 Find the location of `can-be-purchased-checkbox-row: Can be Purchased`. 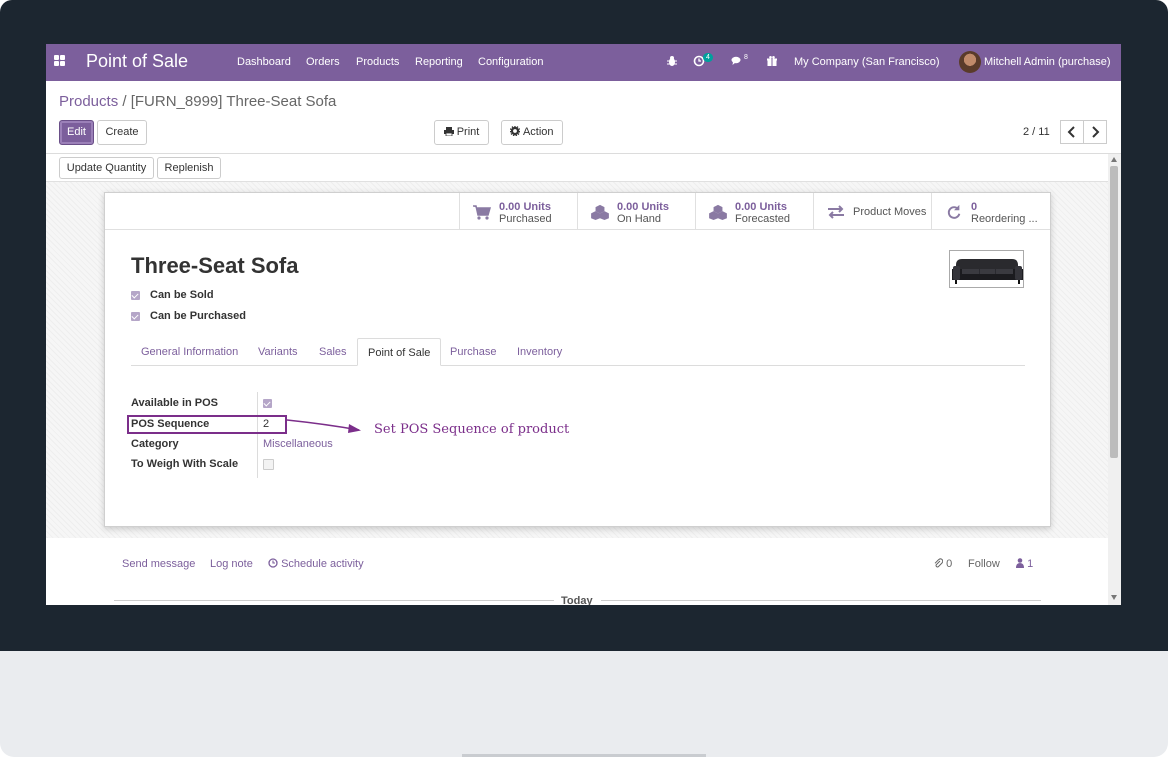

can-be-purchased-checkbox-row: Can be Purchased is located at coordinates (188, 316).